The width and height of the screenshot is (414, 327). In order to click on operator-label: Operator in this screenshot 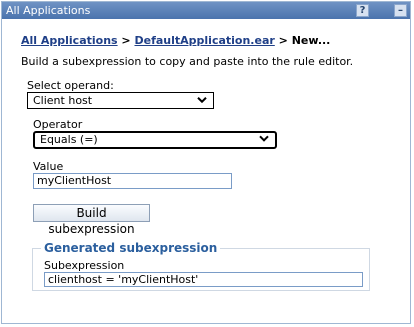, I will do `click(58, 124)`.